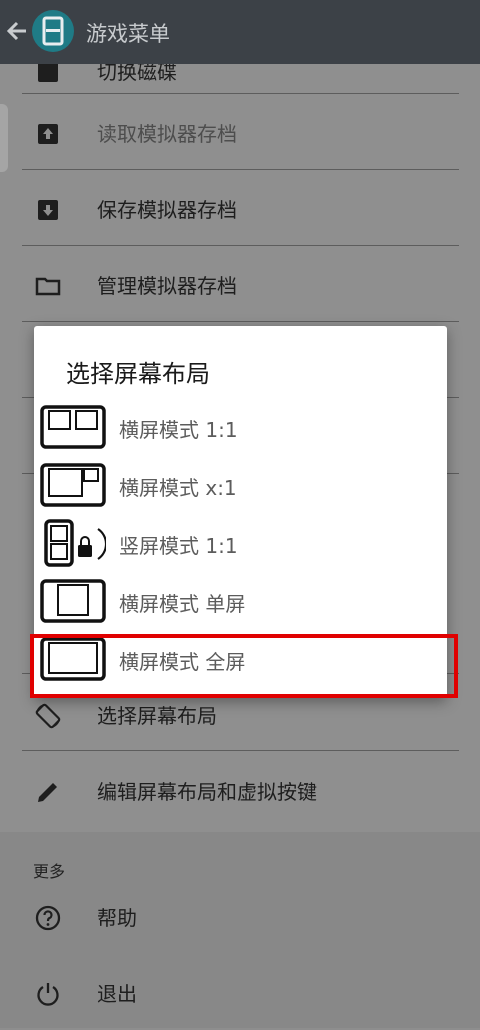 This screenshot has height=1030, width=480. I want to click on back-arrow-icon, so click(17, 31).